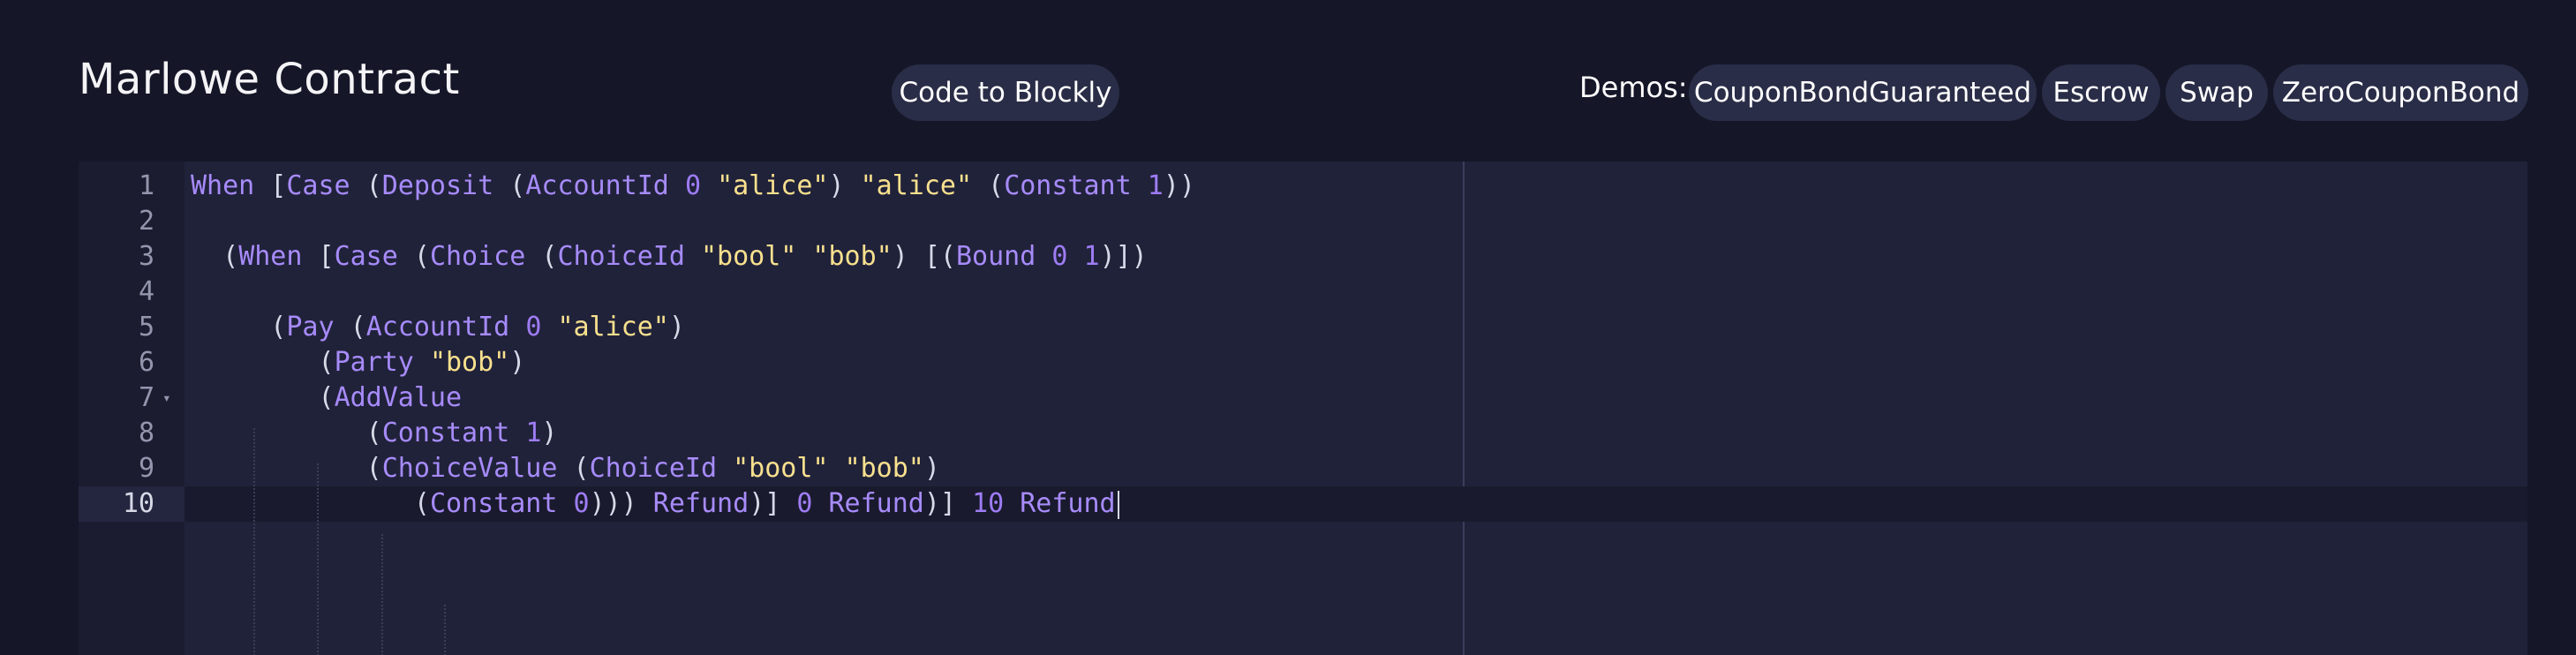 This screenshot has width=2576, height=655. I want to click on line-number: 10, so click(132, 504).